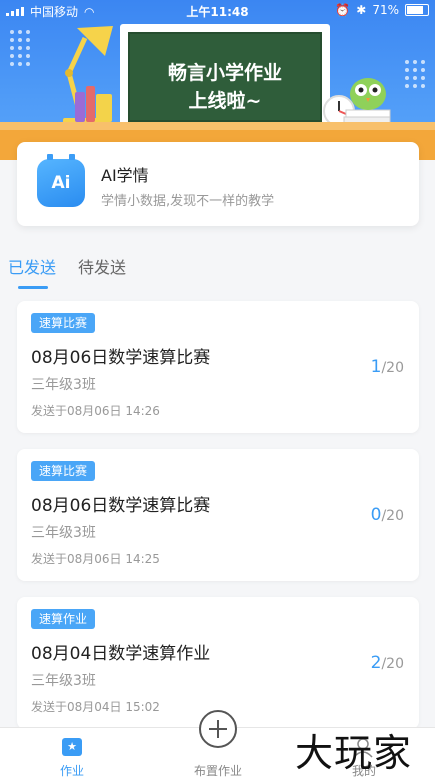  What do you see at coordinates (385, 10) in the screenshot?
I see `battery-percent: 71%` at bounding box center [385, 10].